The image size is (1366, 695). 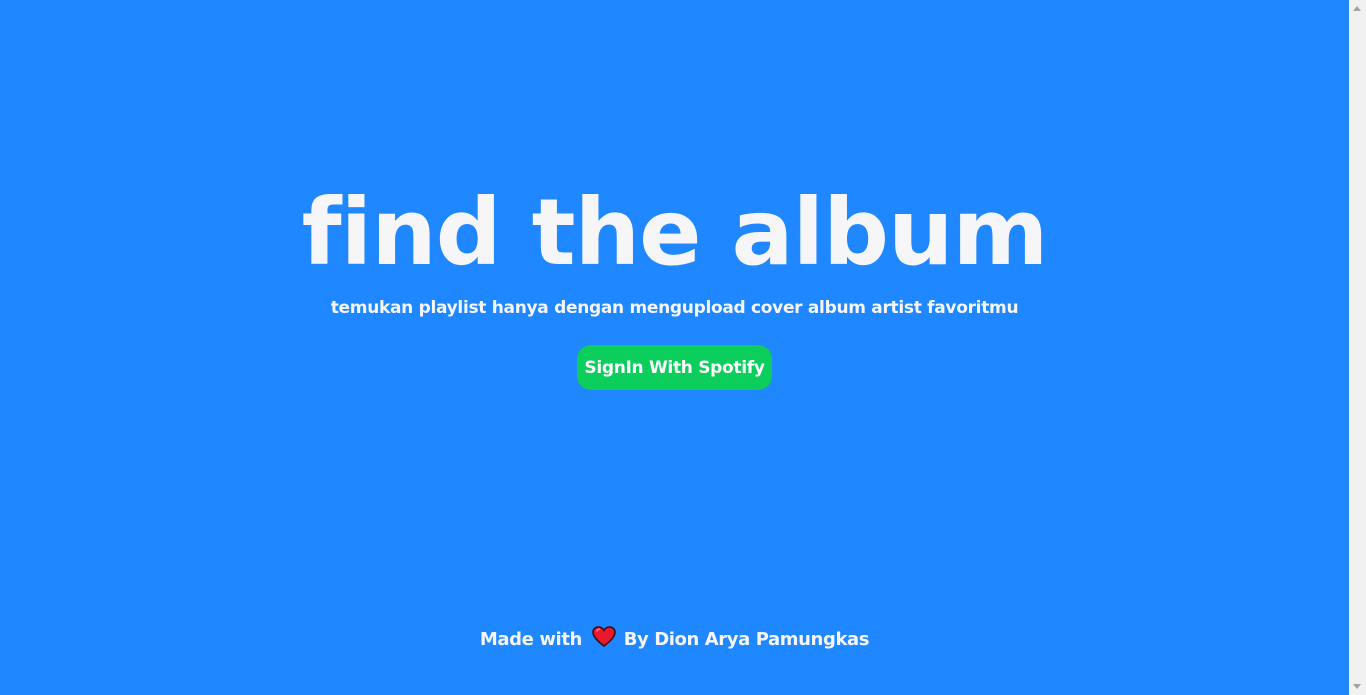 I want to click on scroll-up-icon, so click(x=1357, y=8).